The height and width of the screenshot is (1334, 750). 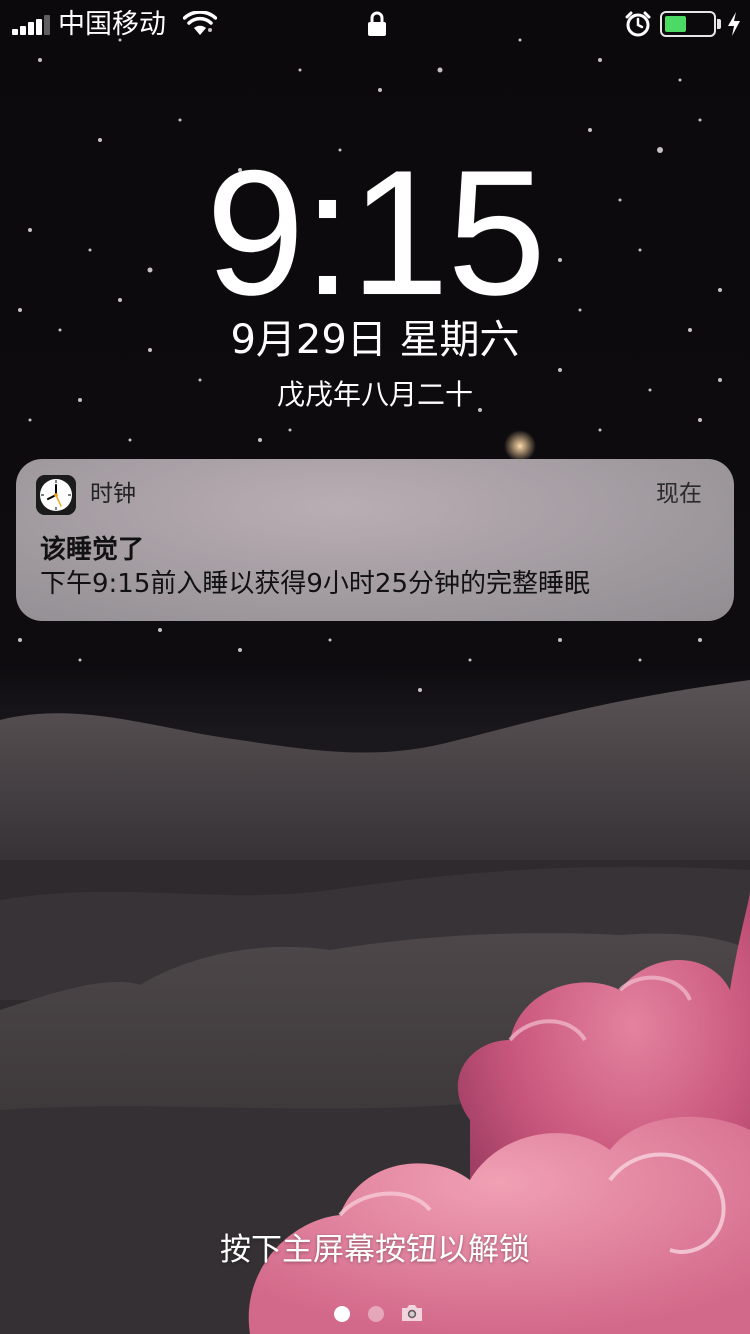 I want to click on notification-body: 下午9:15前入睡以获得9小时25分钟的完整睡眠, so click(x=315, y=584).